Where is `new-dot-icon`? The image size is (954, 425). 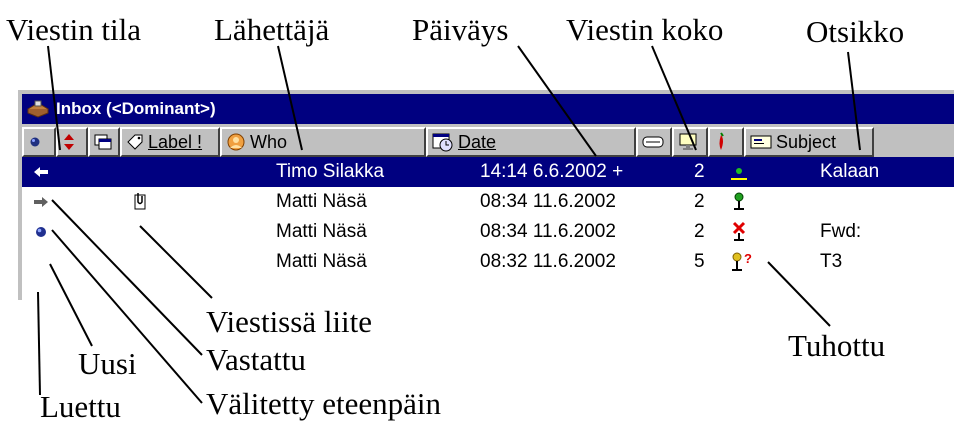 new-dot-icon is located at coordinates (41, 232).